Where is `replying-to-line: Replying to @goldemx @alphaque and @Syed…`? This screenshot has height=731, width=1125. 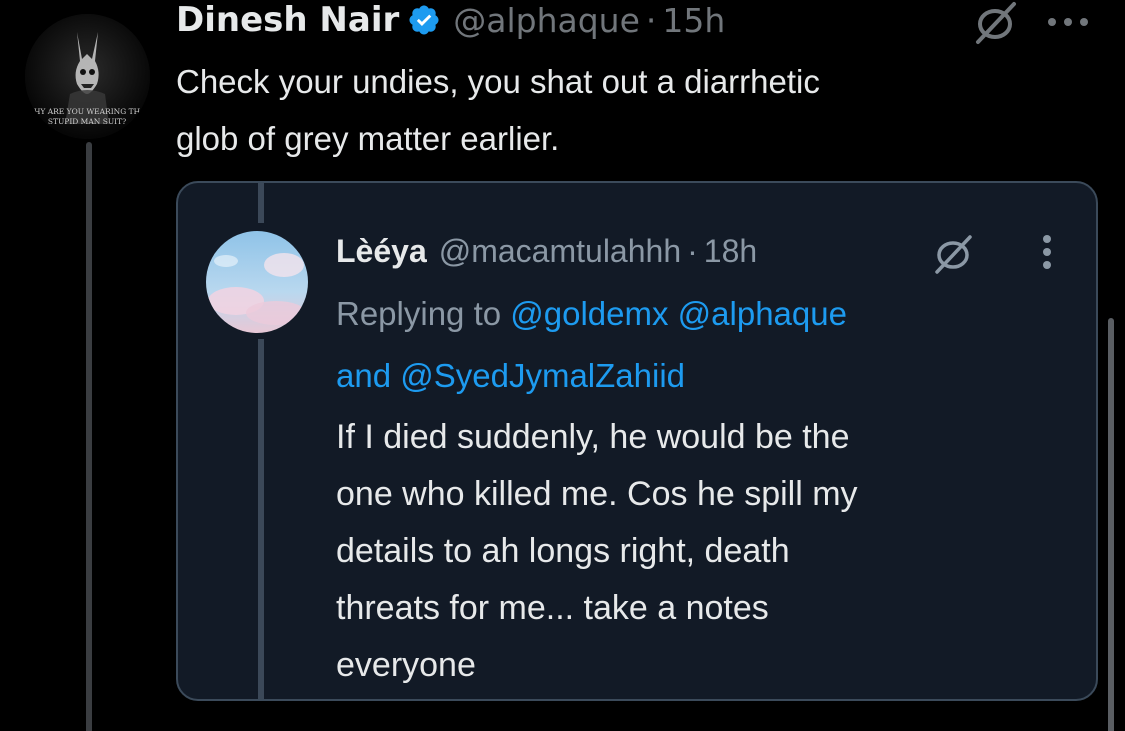 replying-to-line: Replying to @goldemx @alphaque and @Syed… is located at coordinates (706, 345).